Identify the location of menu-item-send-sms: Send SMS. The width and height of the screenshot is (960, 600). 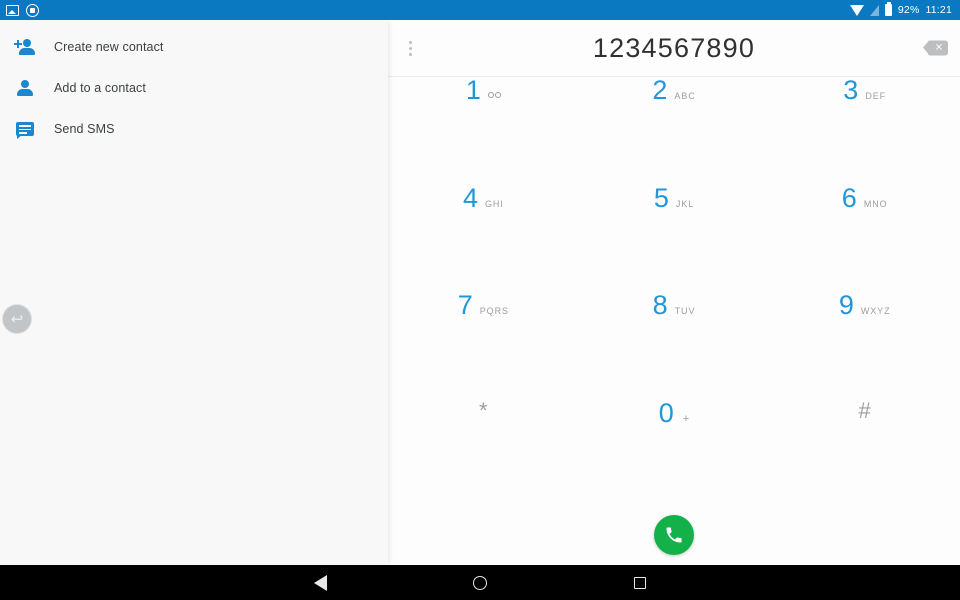
(194, 128).